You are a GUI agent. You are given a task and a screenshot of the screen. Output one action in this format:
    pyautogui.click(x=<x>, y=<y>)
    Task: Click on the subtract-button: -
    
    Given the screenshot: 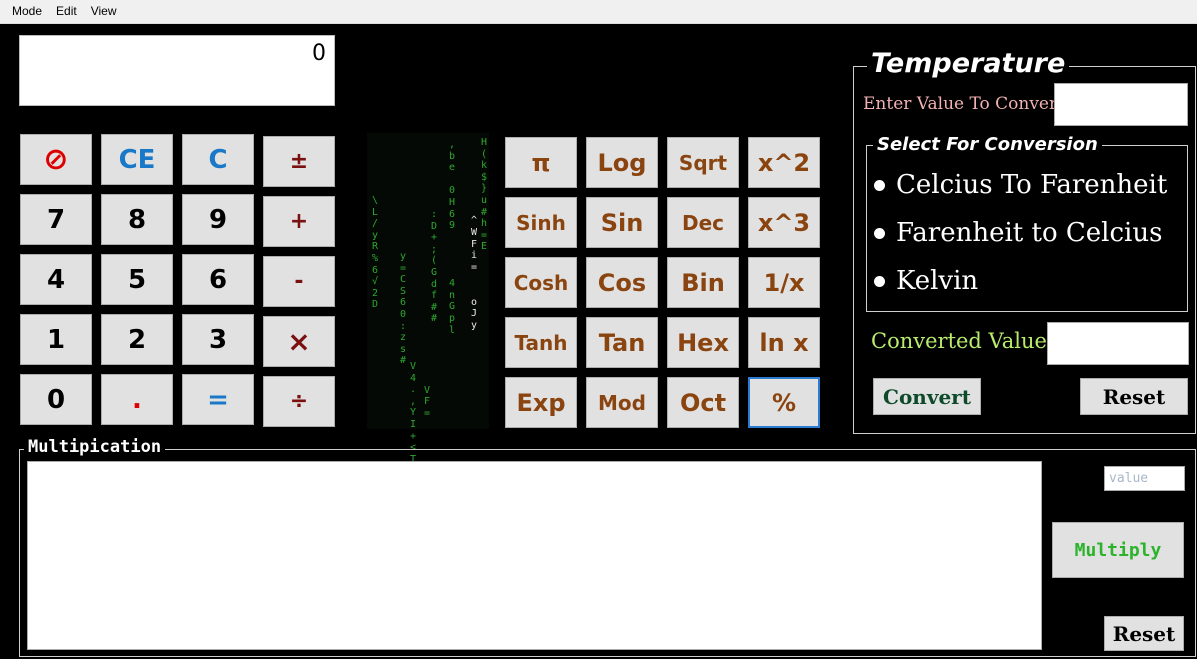 What is the action you would take?
    pyautogui.click(x=299, y=281)
    